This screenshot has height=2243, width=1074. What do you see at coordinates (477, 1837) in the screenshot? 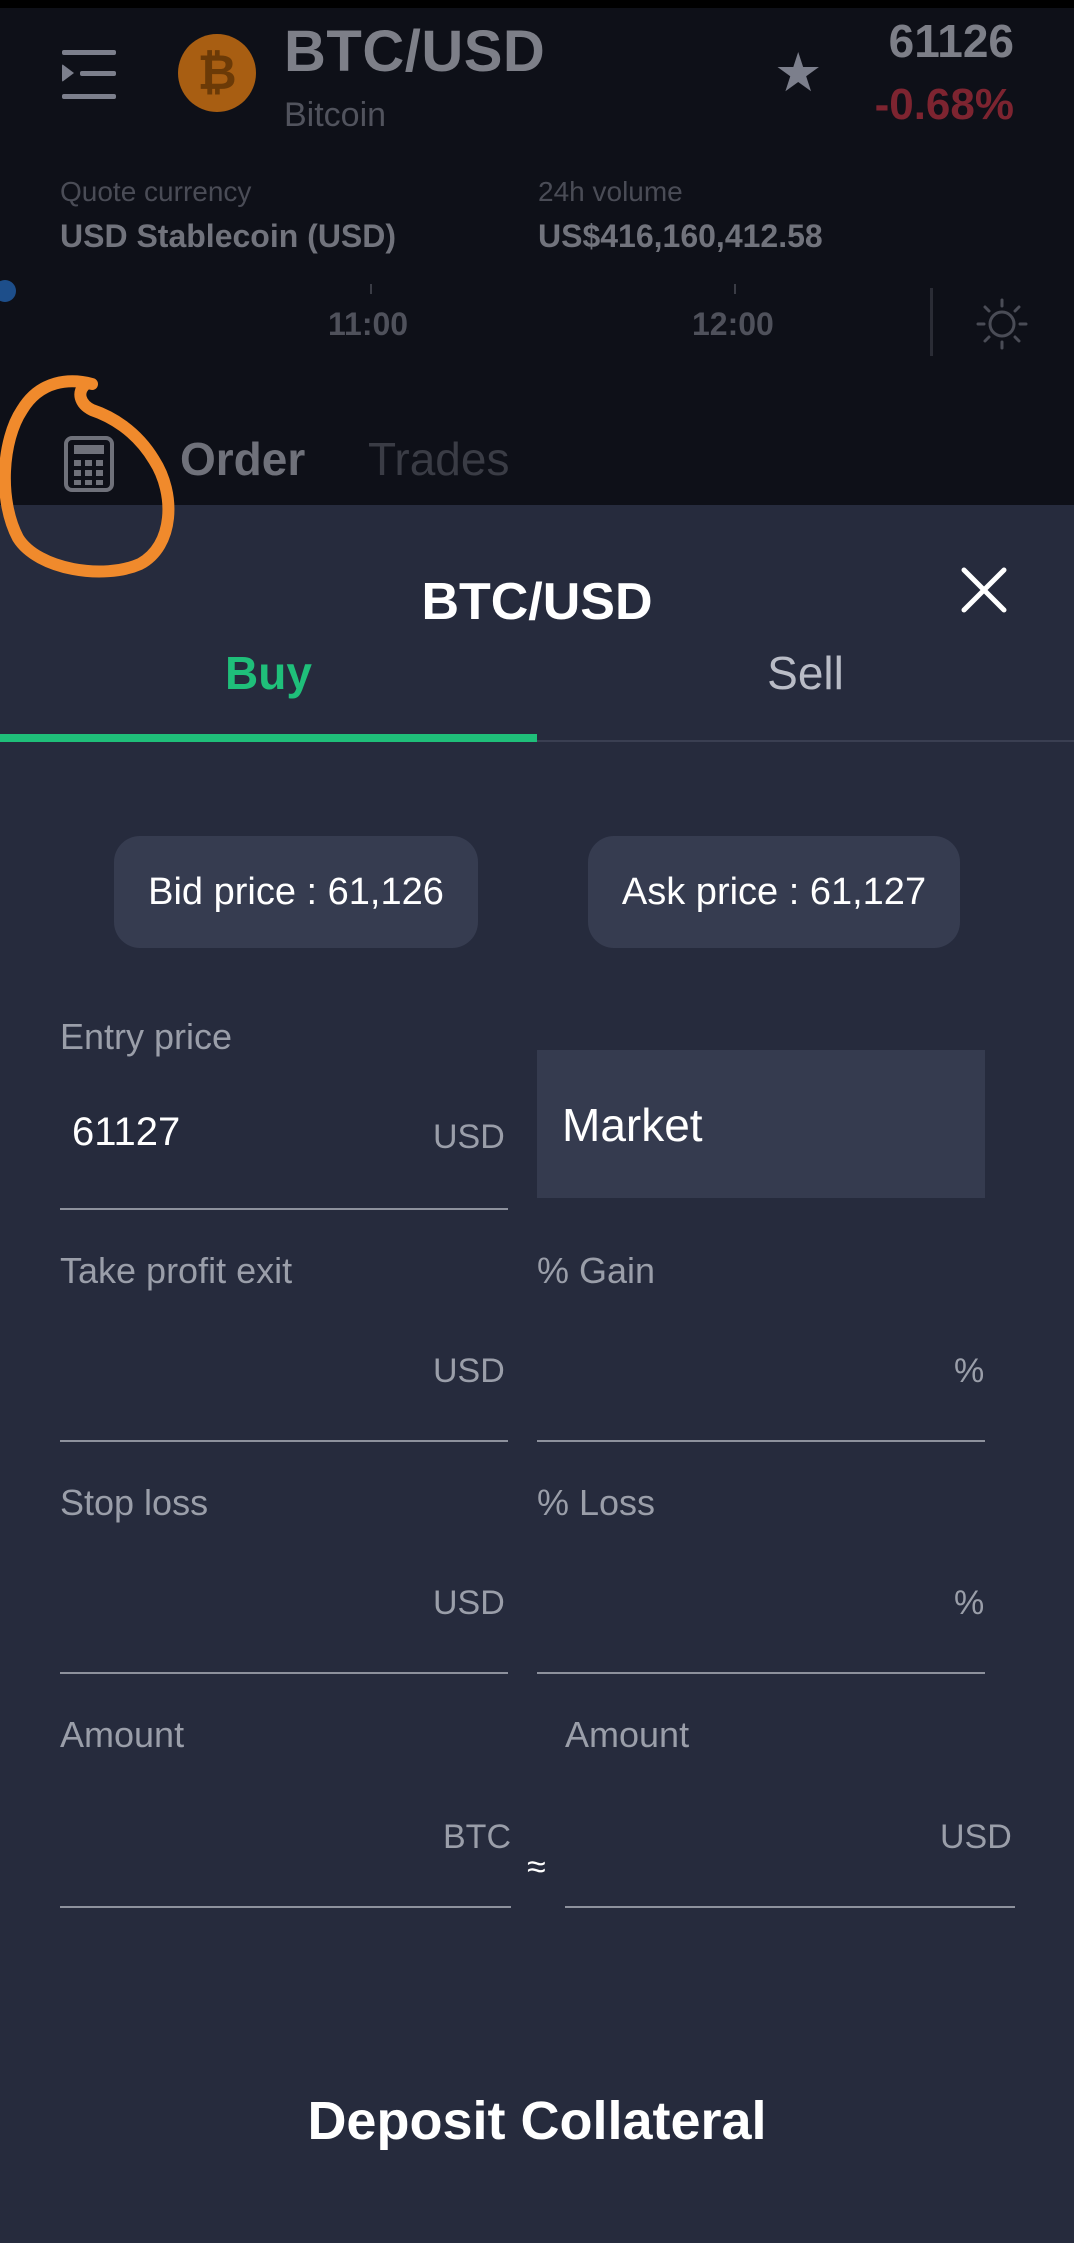
I see `amount-btc-unit: BTC` at bounding box center [477, 1837].